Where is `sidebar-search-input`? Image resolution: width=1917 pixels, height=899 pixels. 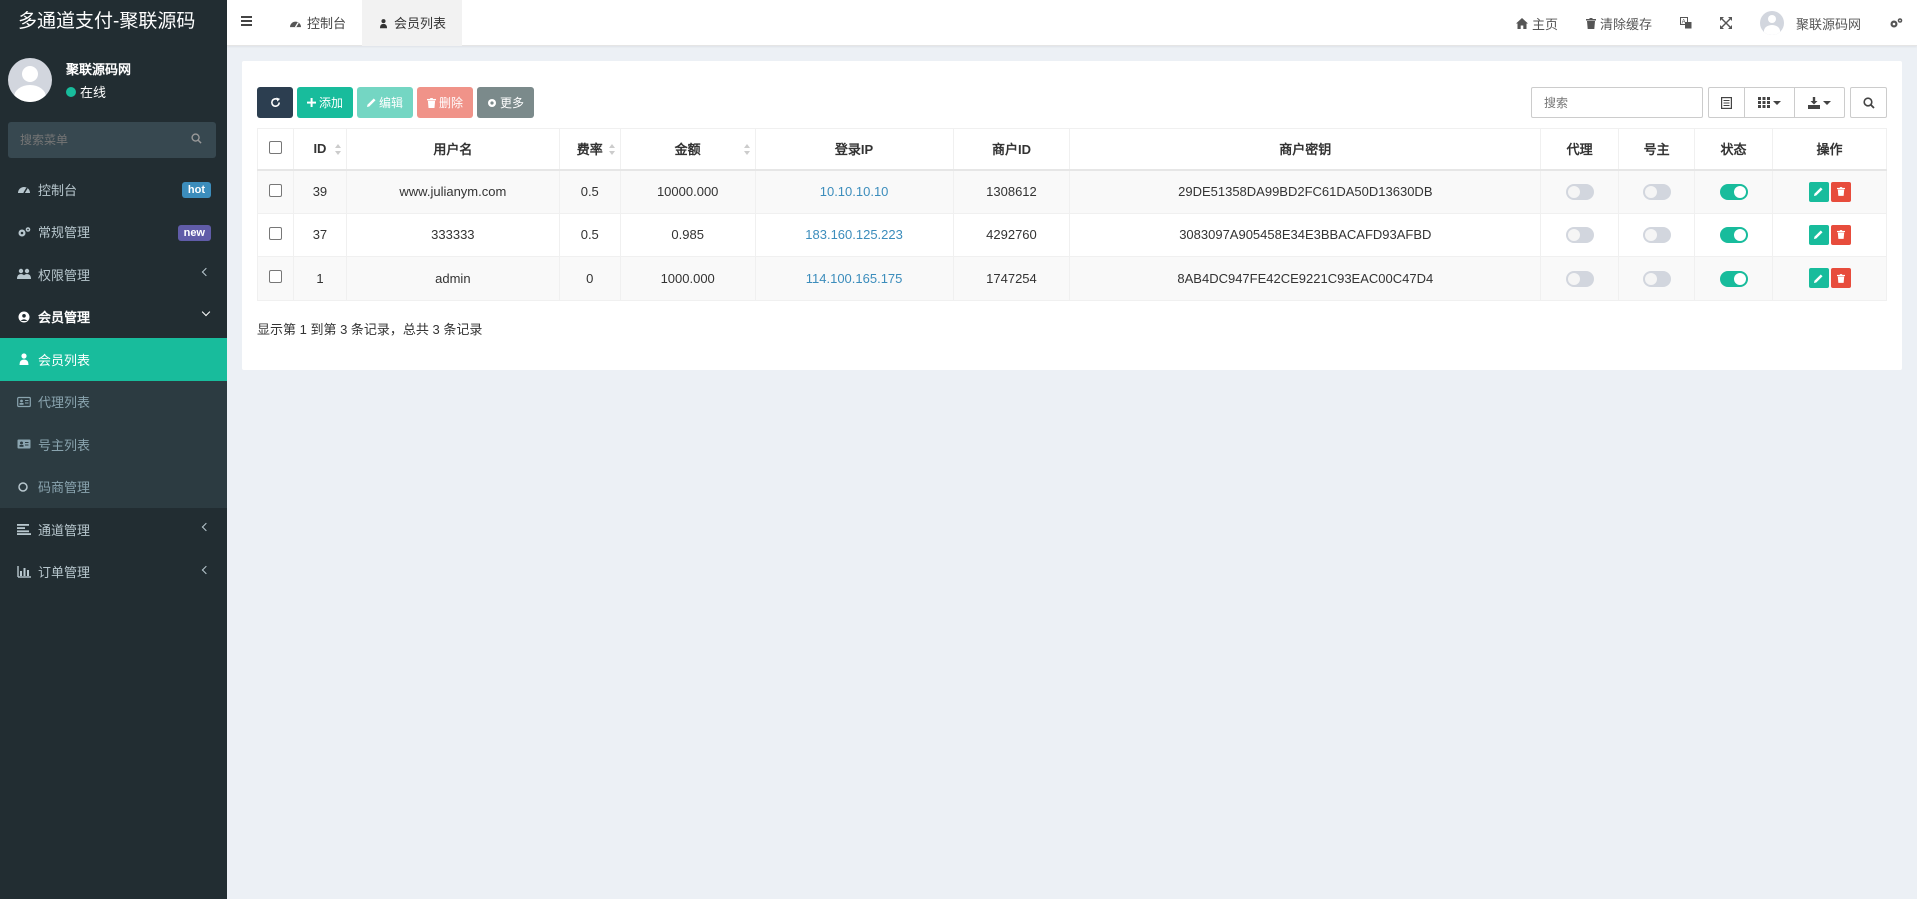
sidebar-search-input is located at coordinates (93, 140).